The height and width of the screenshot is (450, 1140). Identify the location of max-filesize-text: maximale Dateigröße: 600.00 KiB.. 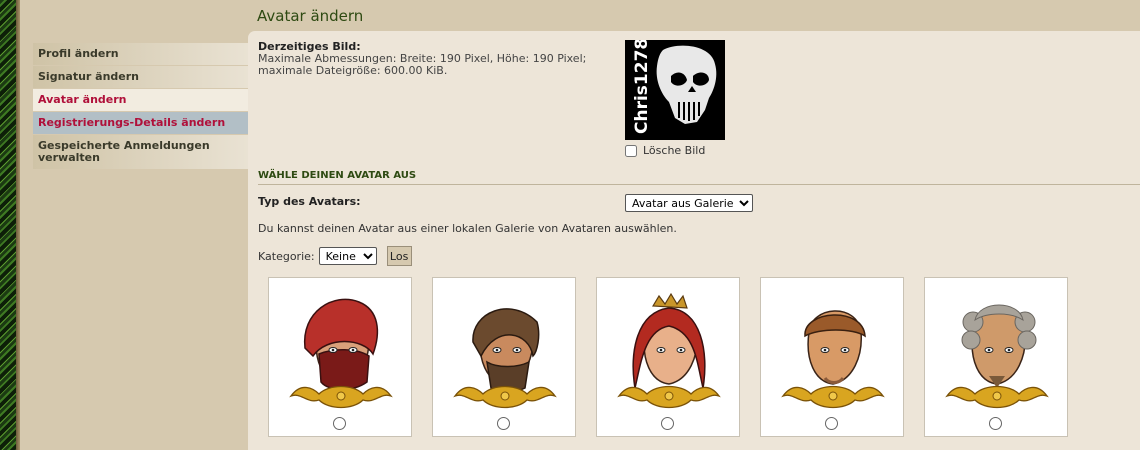
(353, 70).